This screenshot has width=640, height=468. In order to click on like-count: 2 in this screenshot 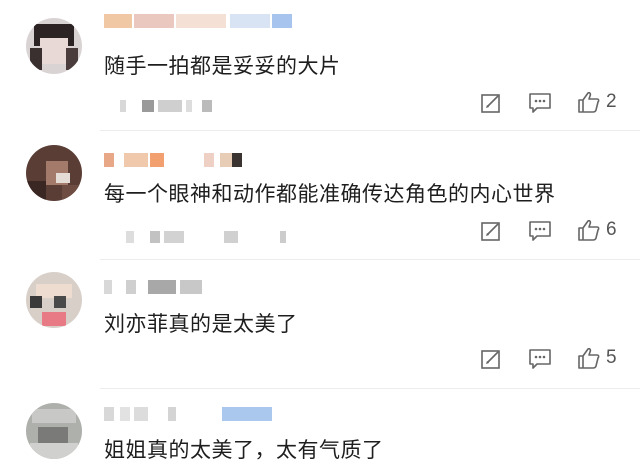, I will do `click(611, 101)`.